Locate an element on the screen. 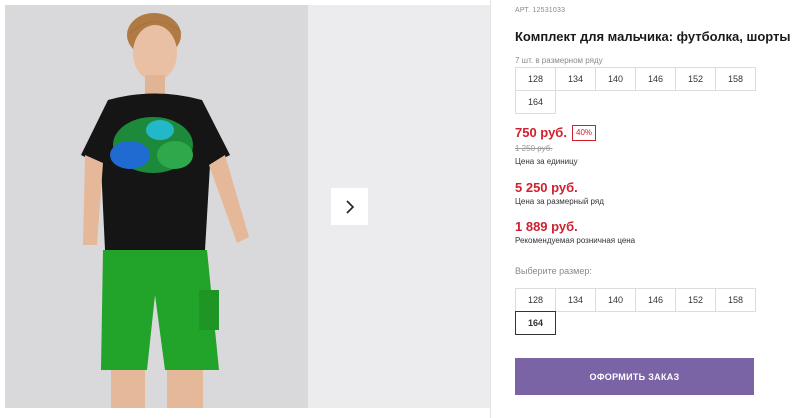 Image resolution: width=800 pixels, height=418 pixels. product-sku: АРТ. 12531033 is located at coordinates (540, 10).